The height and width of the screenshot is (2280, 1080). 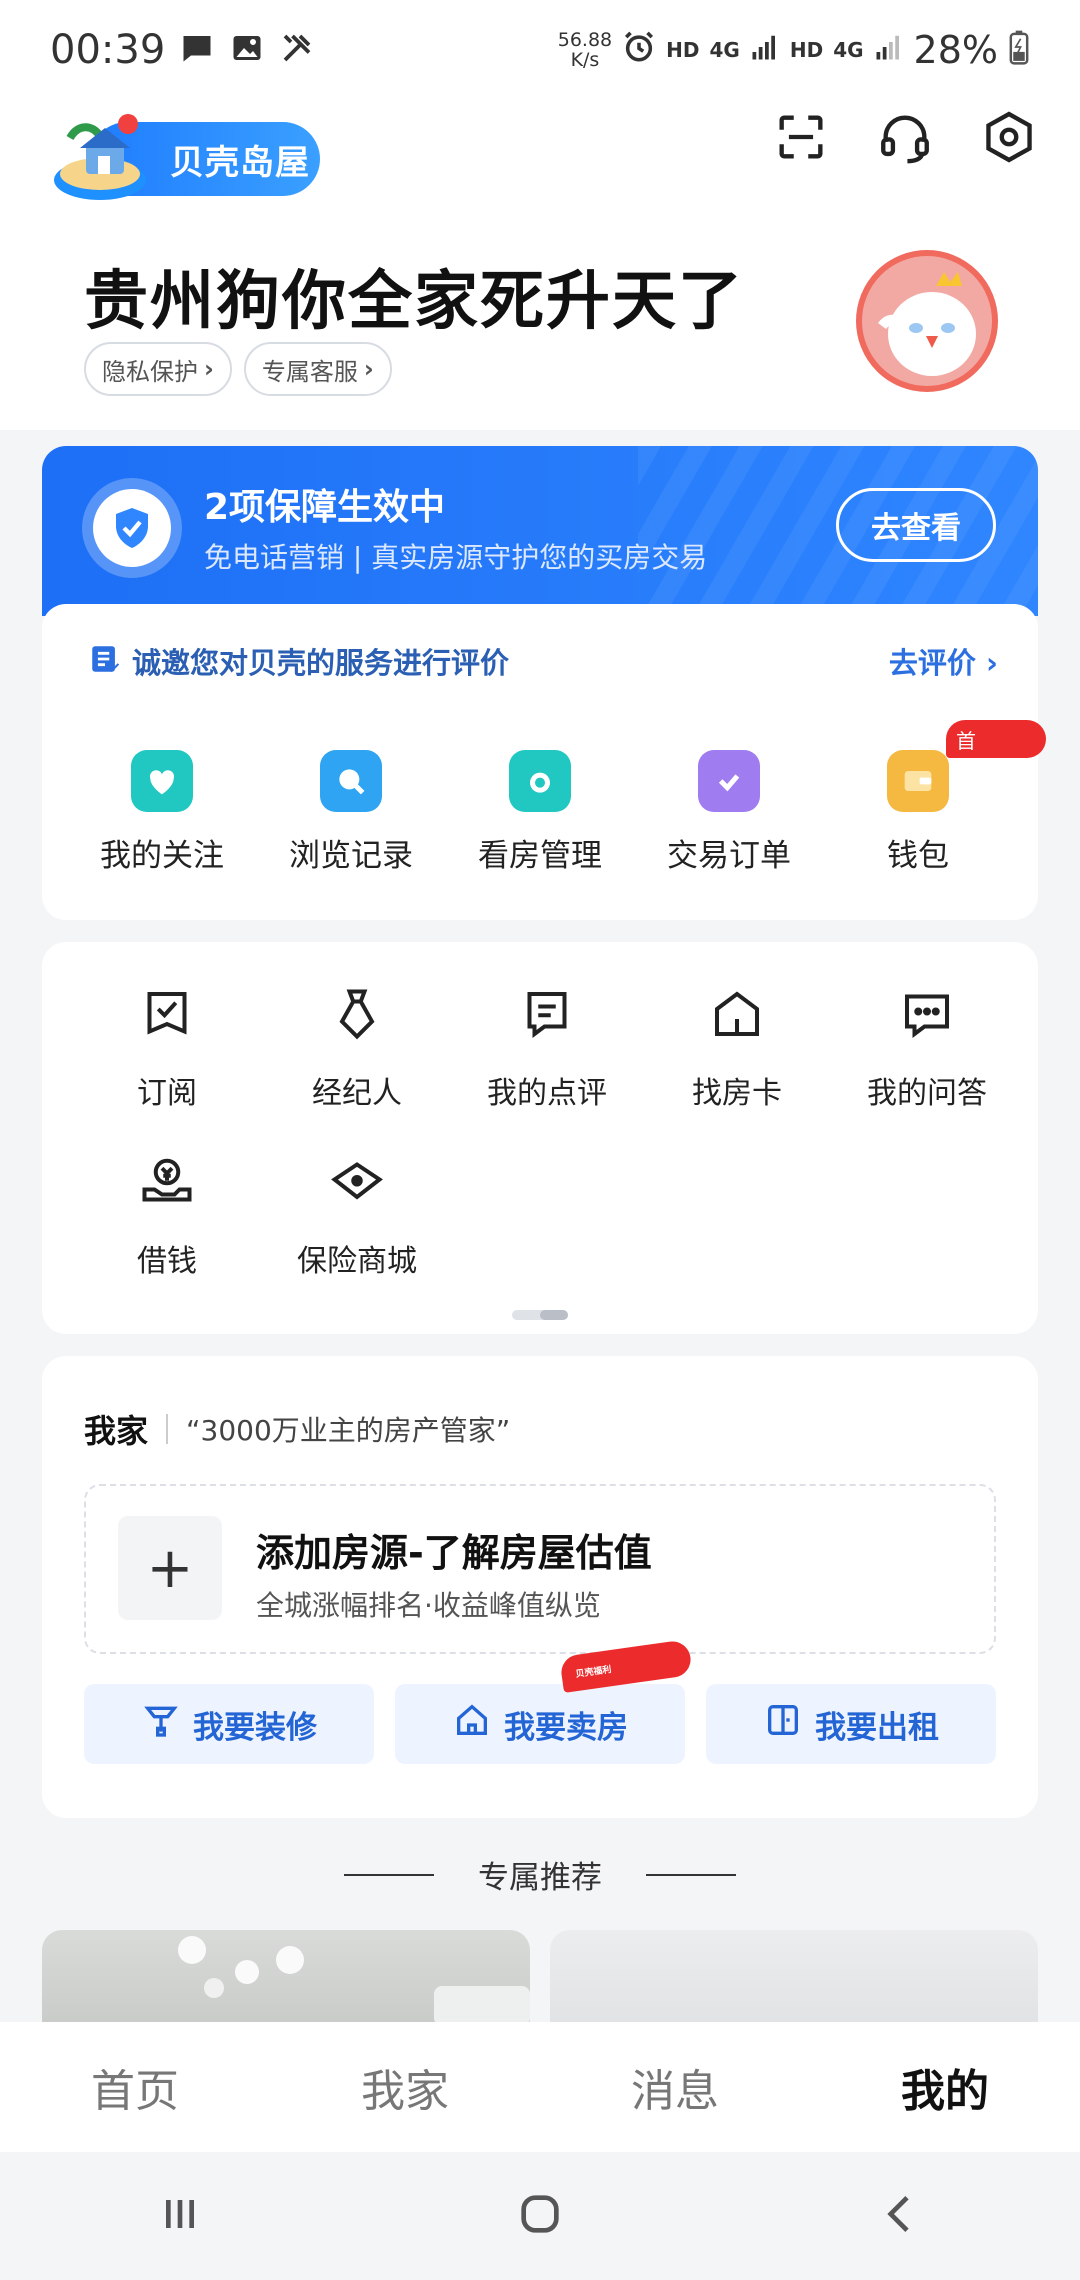 I want to click on user-name: 贵州狗你全家死升天了, so click(x=414, y=296).